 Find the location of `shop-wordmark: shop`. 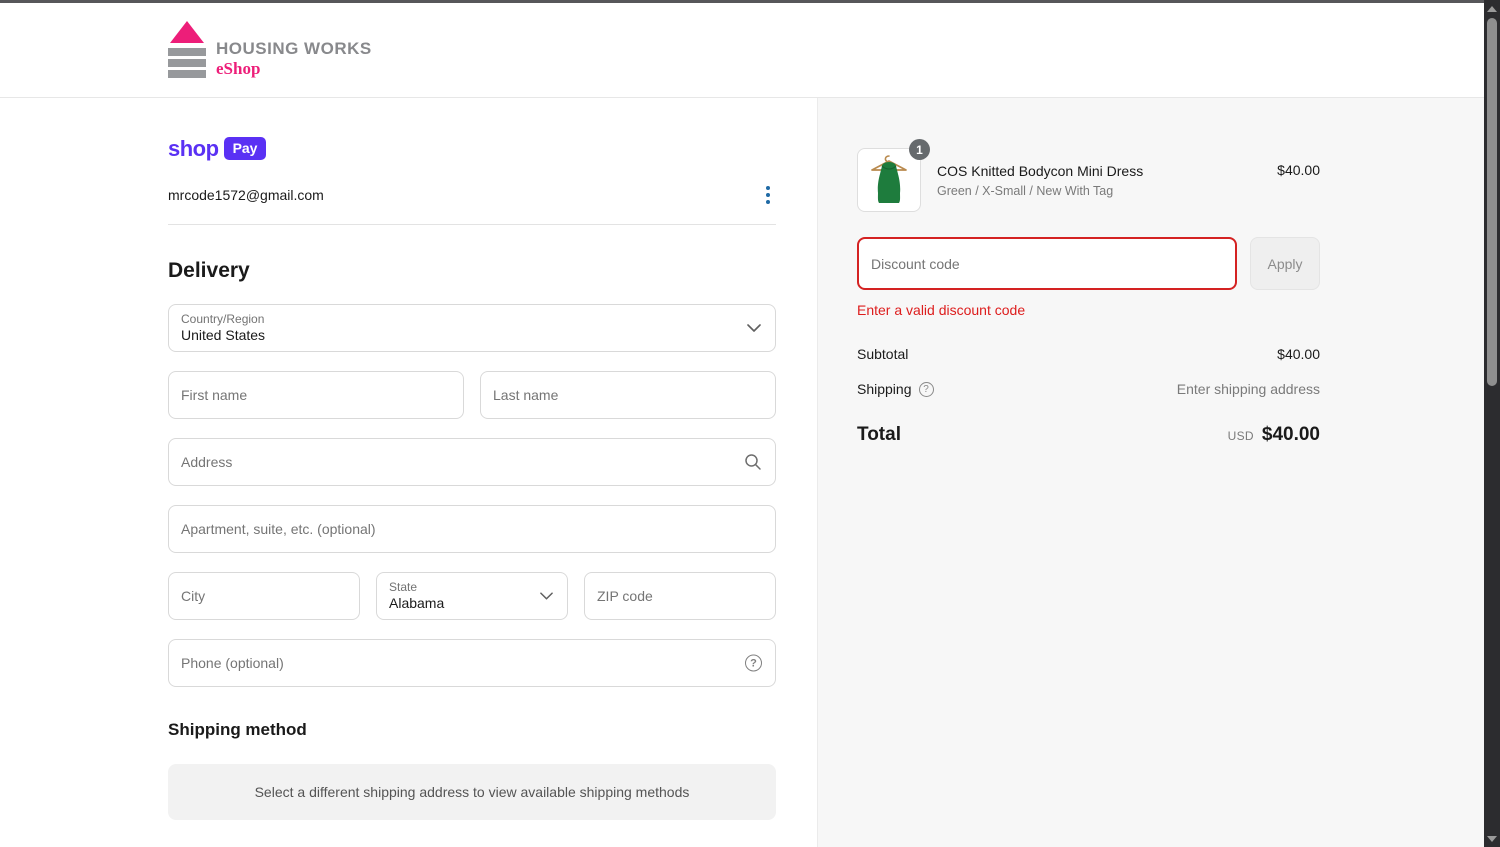

shop-wordmark: shop is located at coordinates (193, 148).